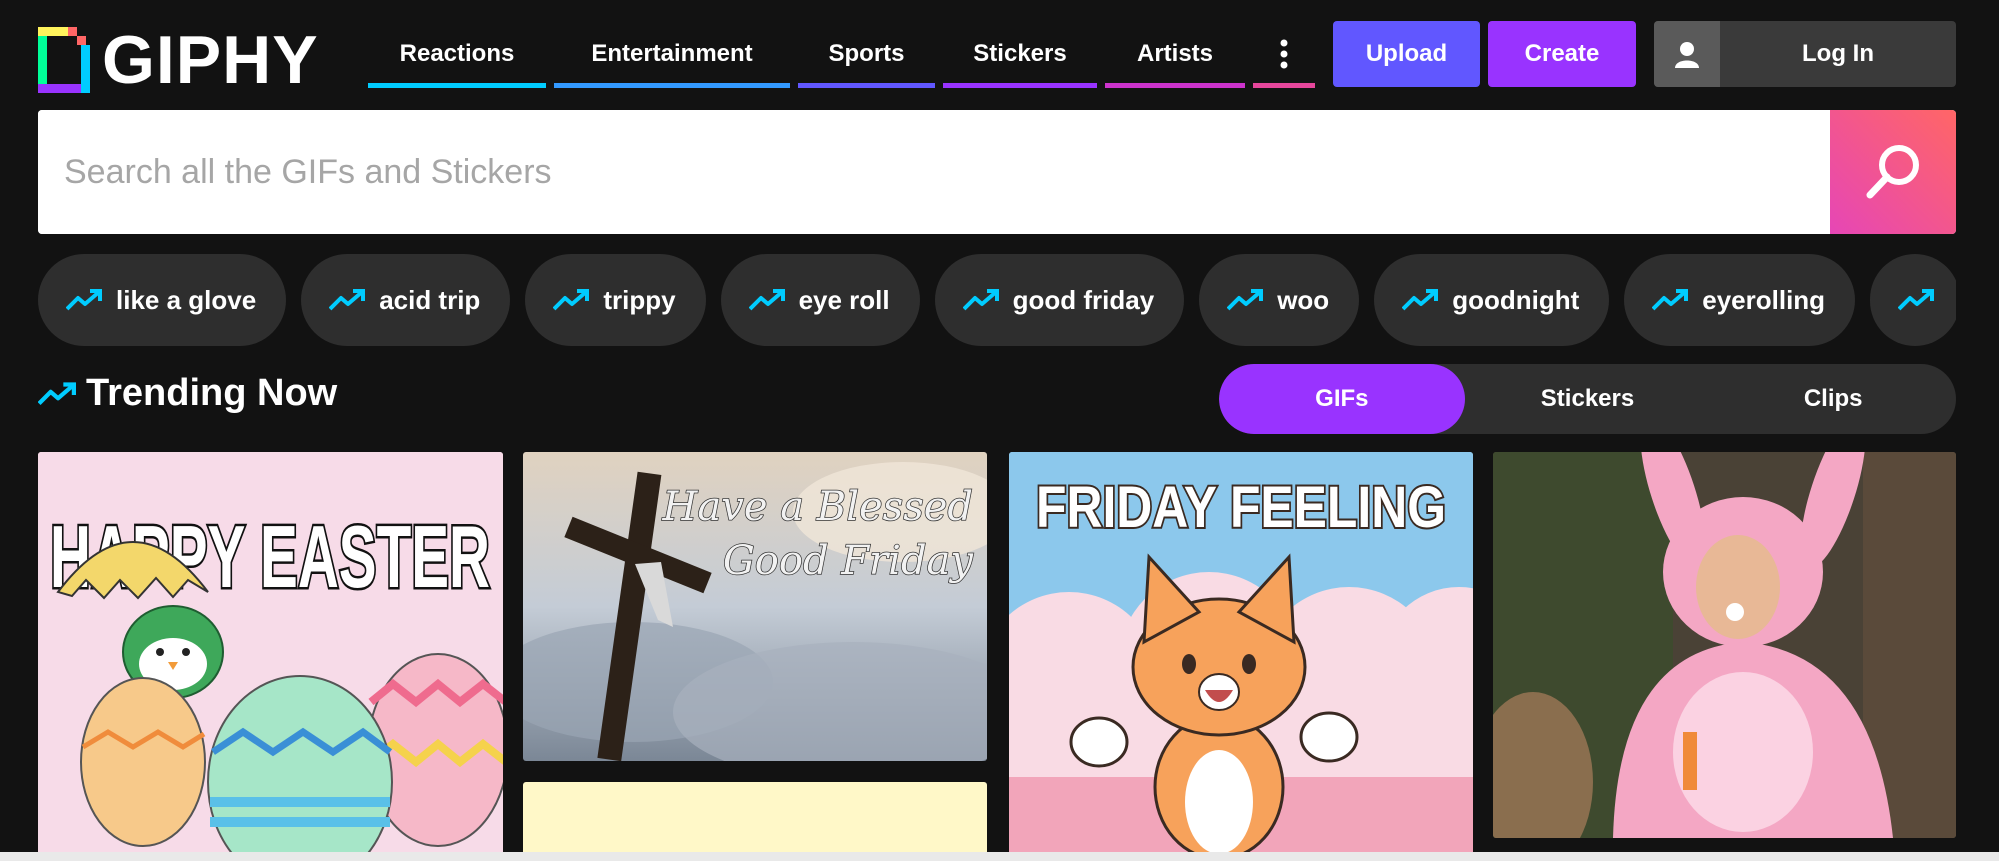 The image size is (1999, 861). I want to click on nav-label: Stickers, so click(1020, 53).